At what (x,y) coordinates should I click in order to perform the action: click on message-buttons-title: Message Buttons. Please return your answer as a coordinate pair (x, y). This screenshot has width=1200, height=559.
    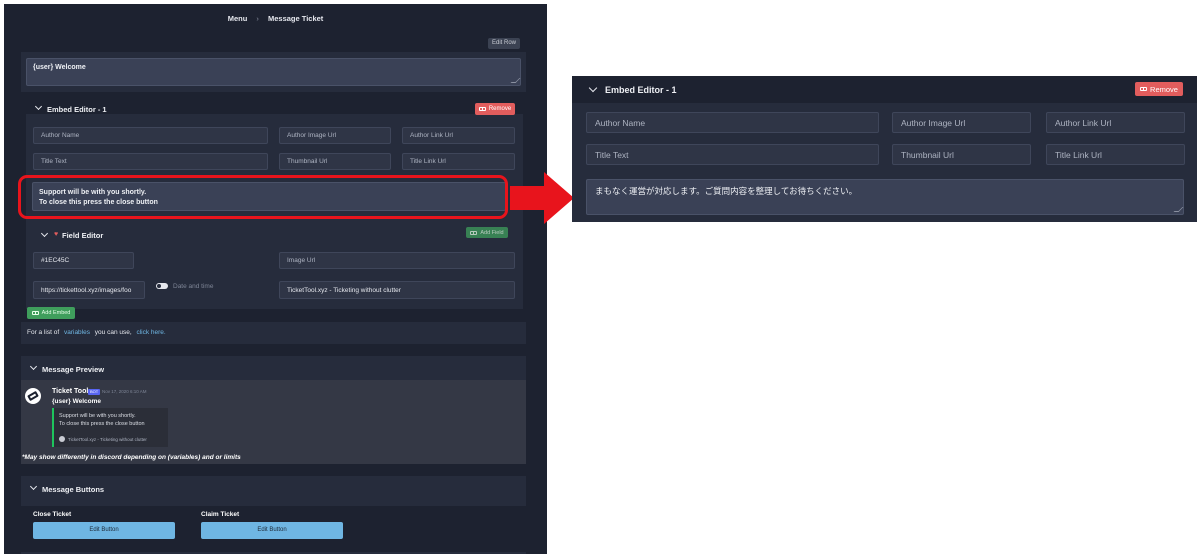
    Looking at the image, I should click on (73, 489).